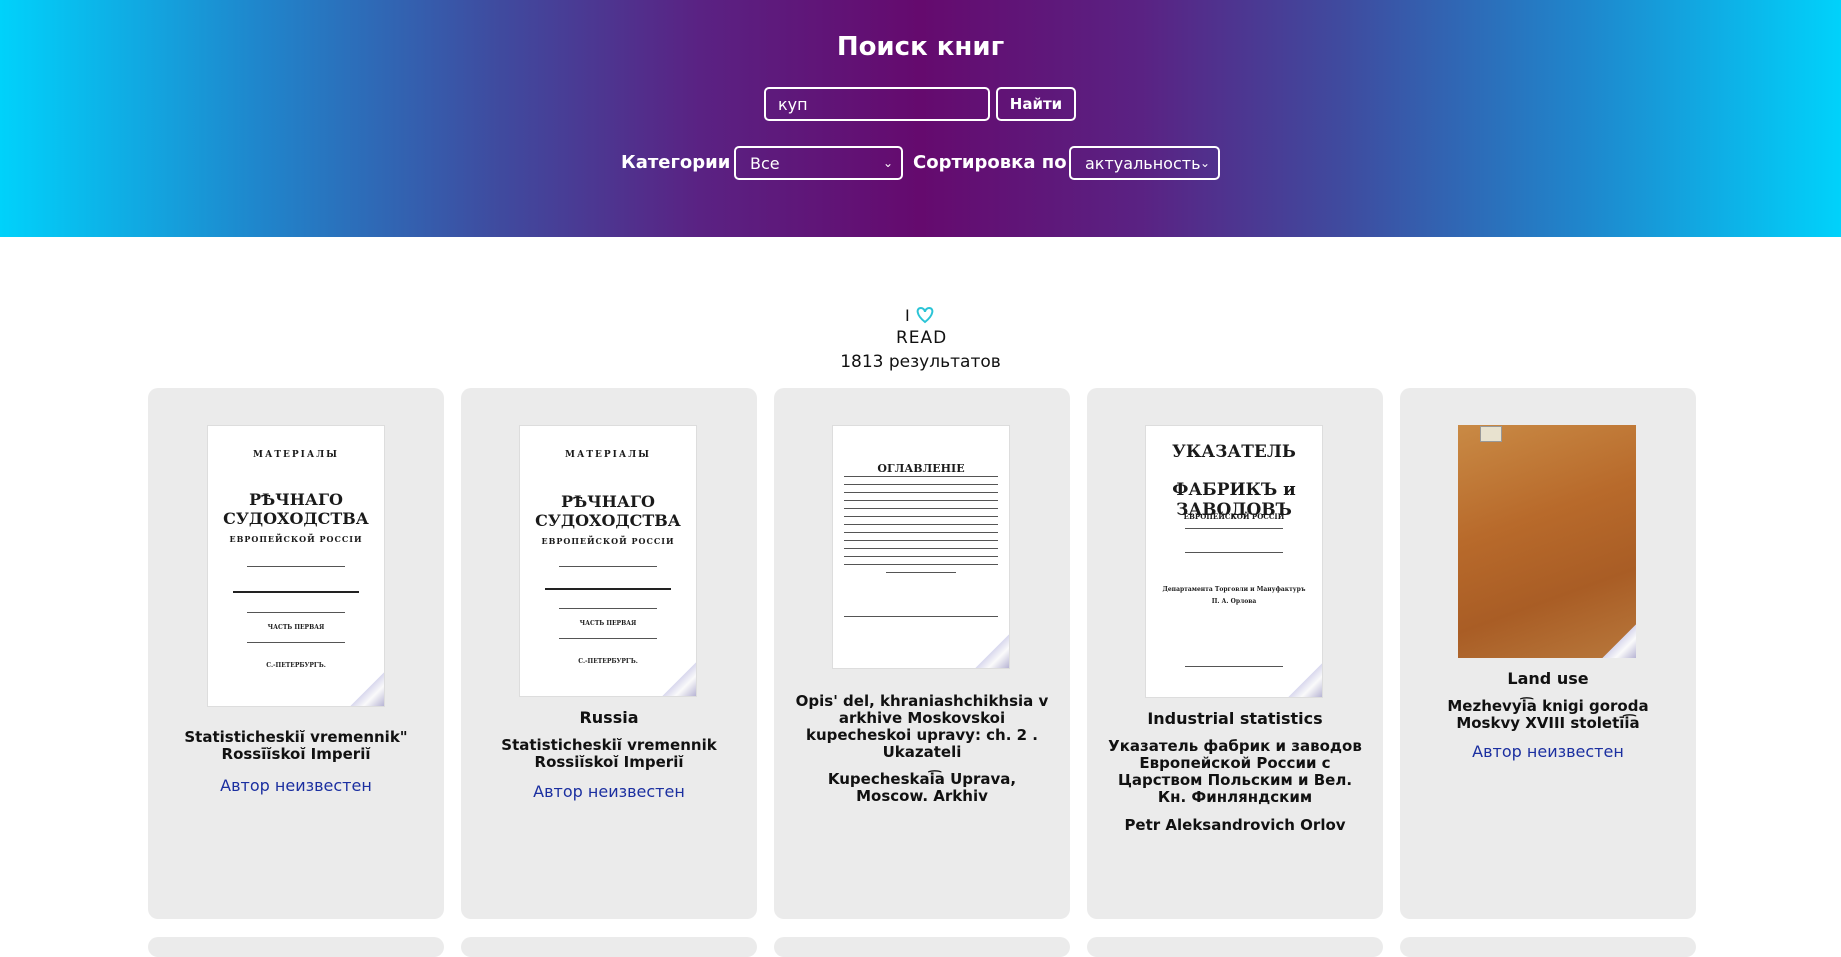 This screenshot has height=957, width=1841. Describe the element at coordinates (922, 787) in the screenshot. I see `book-author: Kupecheskai͡a Uprava, Moscow. Arkhiv` at that location.